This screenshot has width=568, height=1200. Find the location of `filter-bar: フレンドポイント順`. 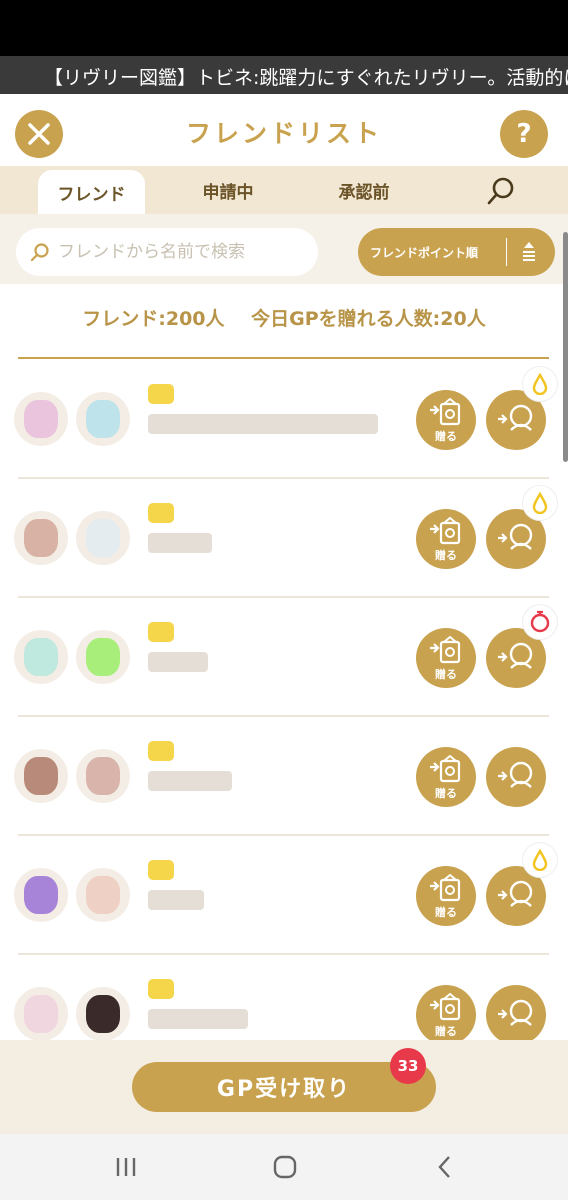

filter-bar: フレンドポイント順 is located at coordinates (284, 249).